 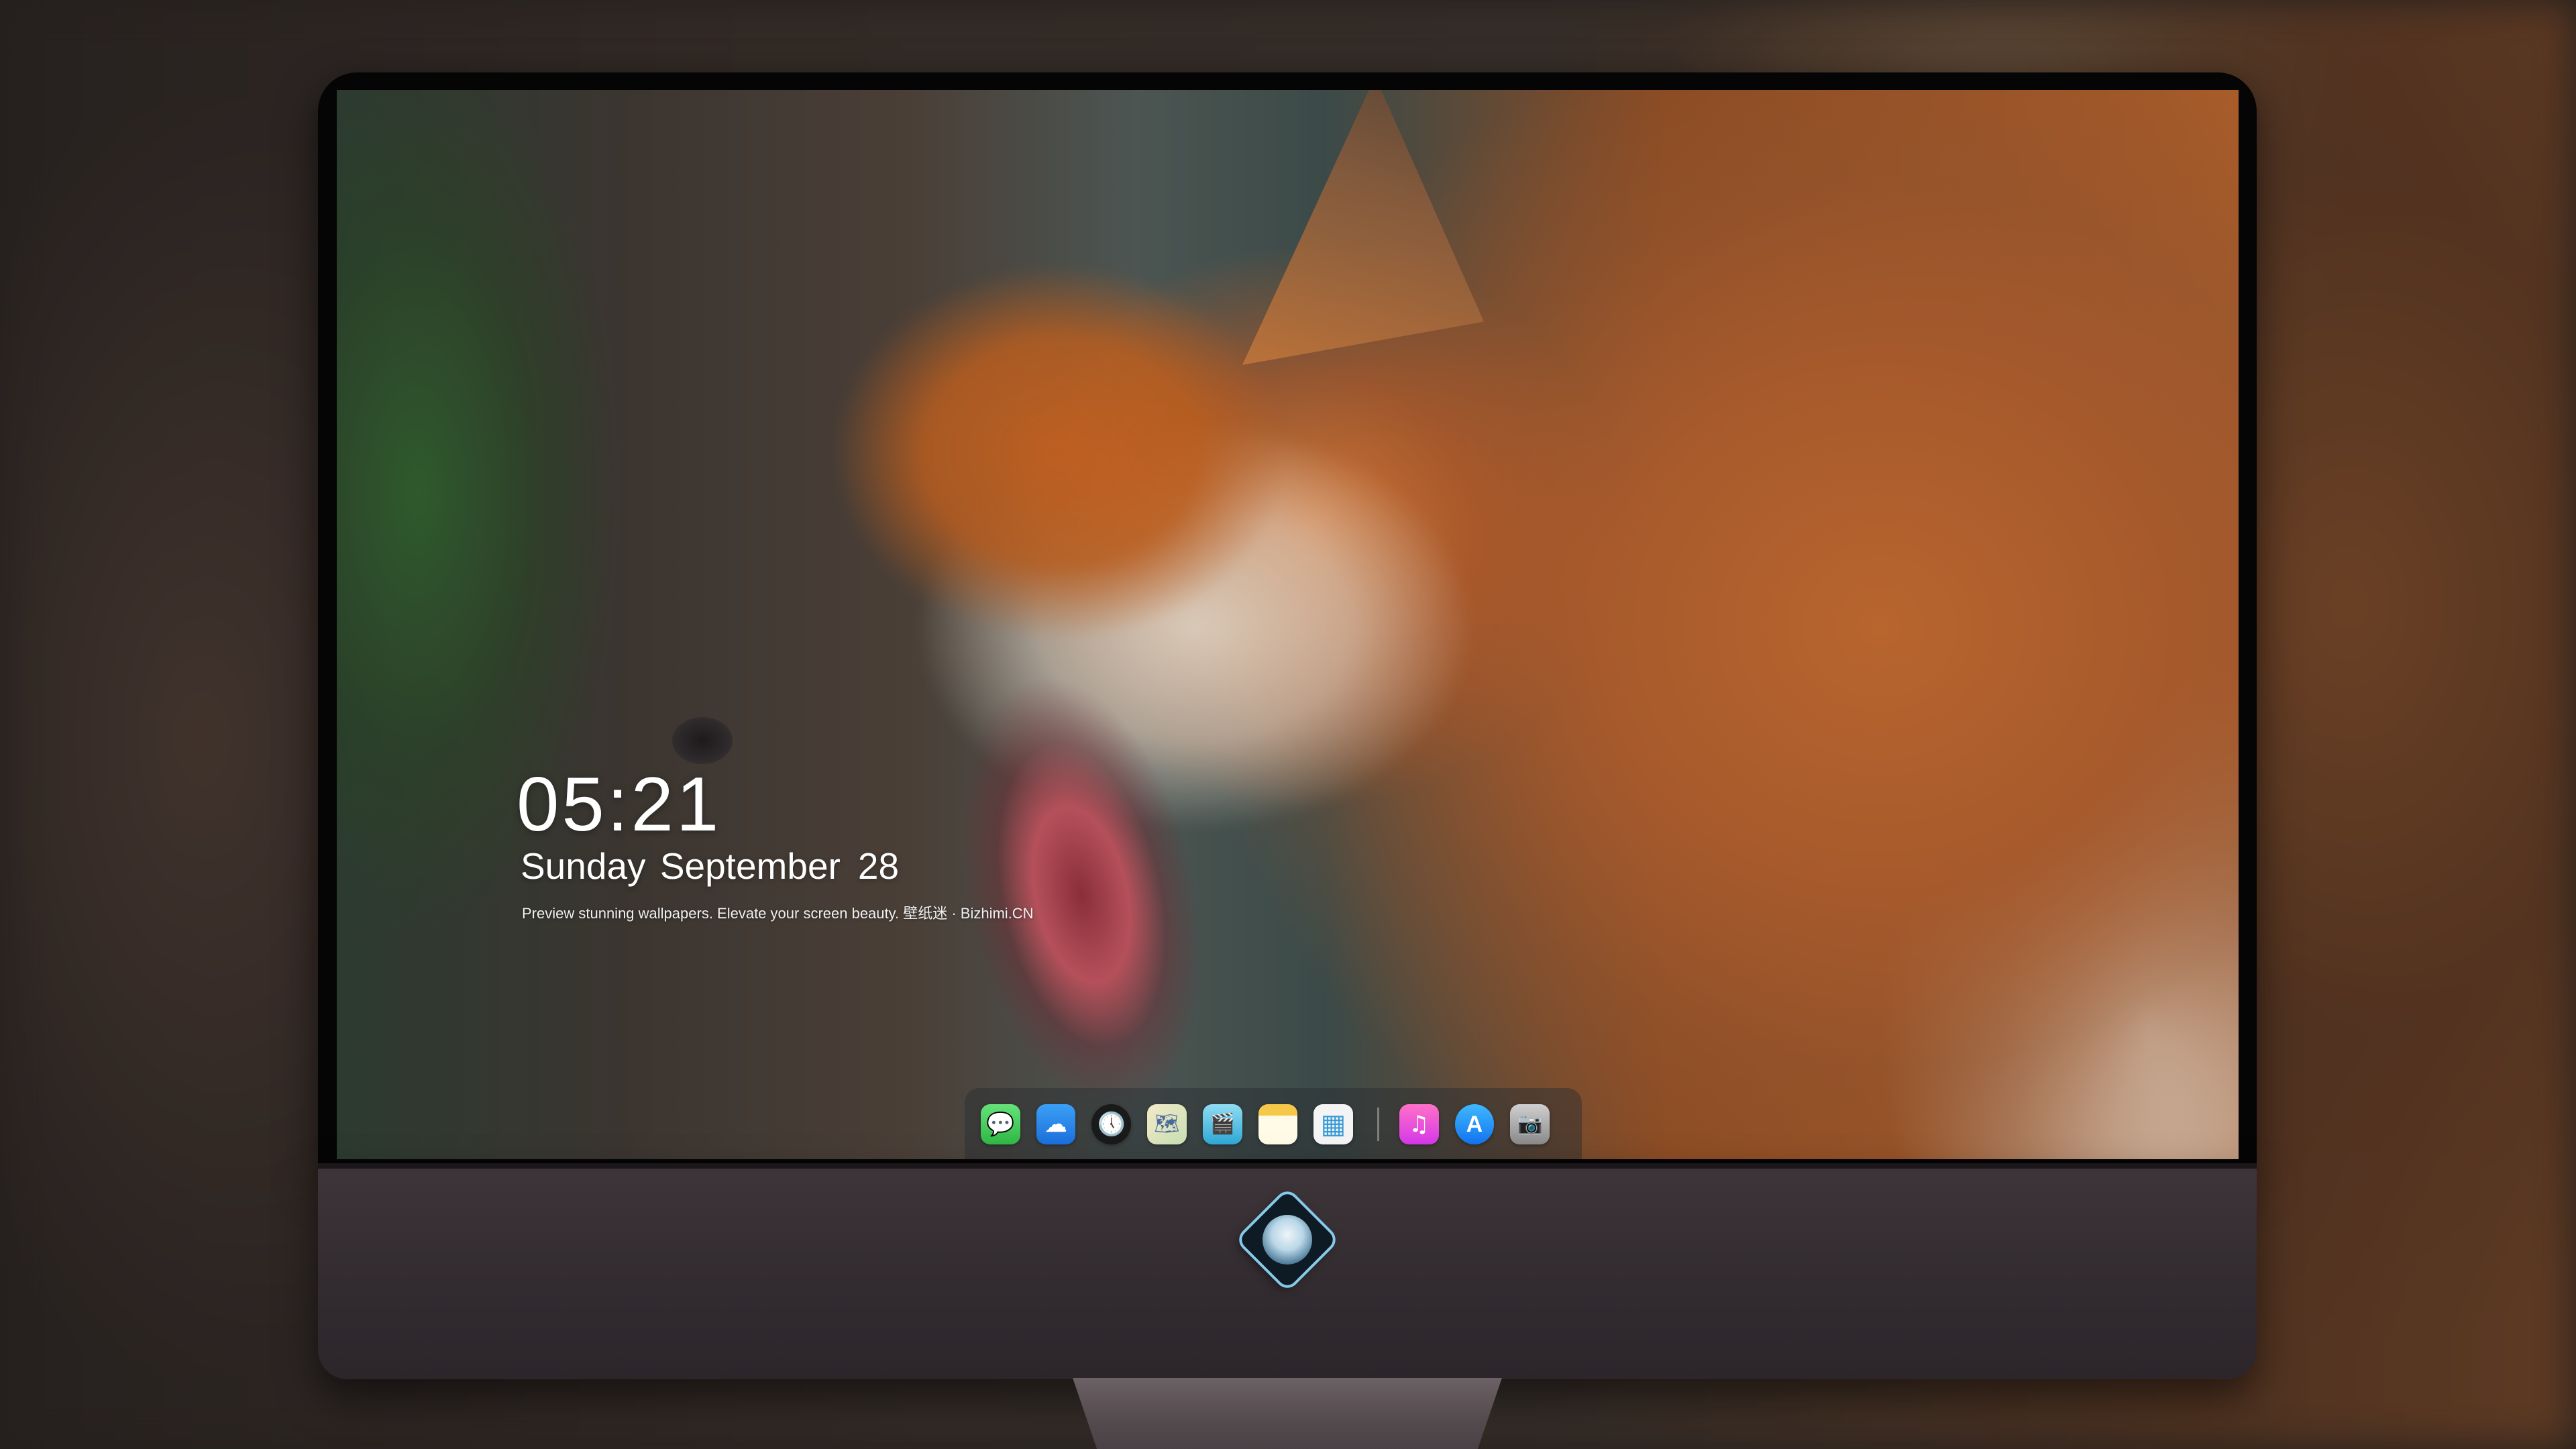 I want to click on photos-glyph: ▦, so click(x=1333, y=1124).